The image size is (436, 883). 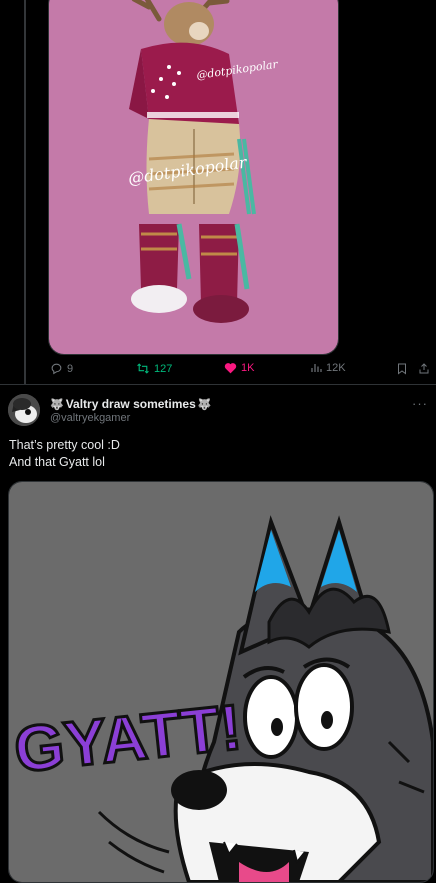 I want to click on reply-text: That’s pretty cool :D And that Gyatt lol, so click(x=64, y=454).